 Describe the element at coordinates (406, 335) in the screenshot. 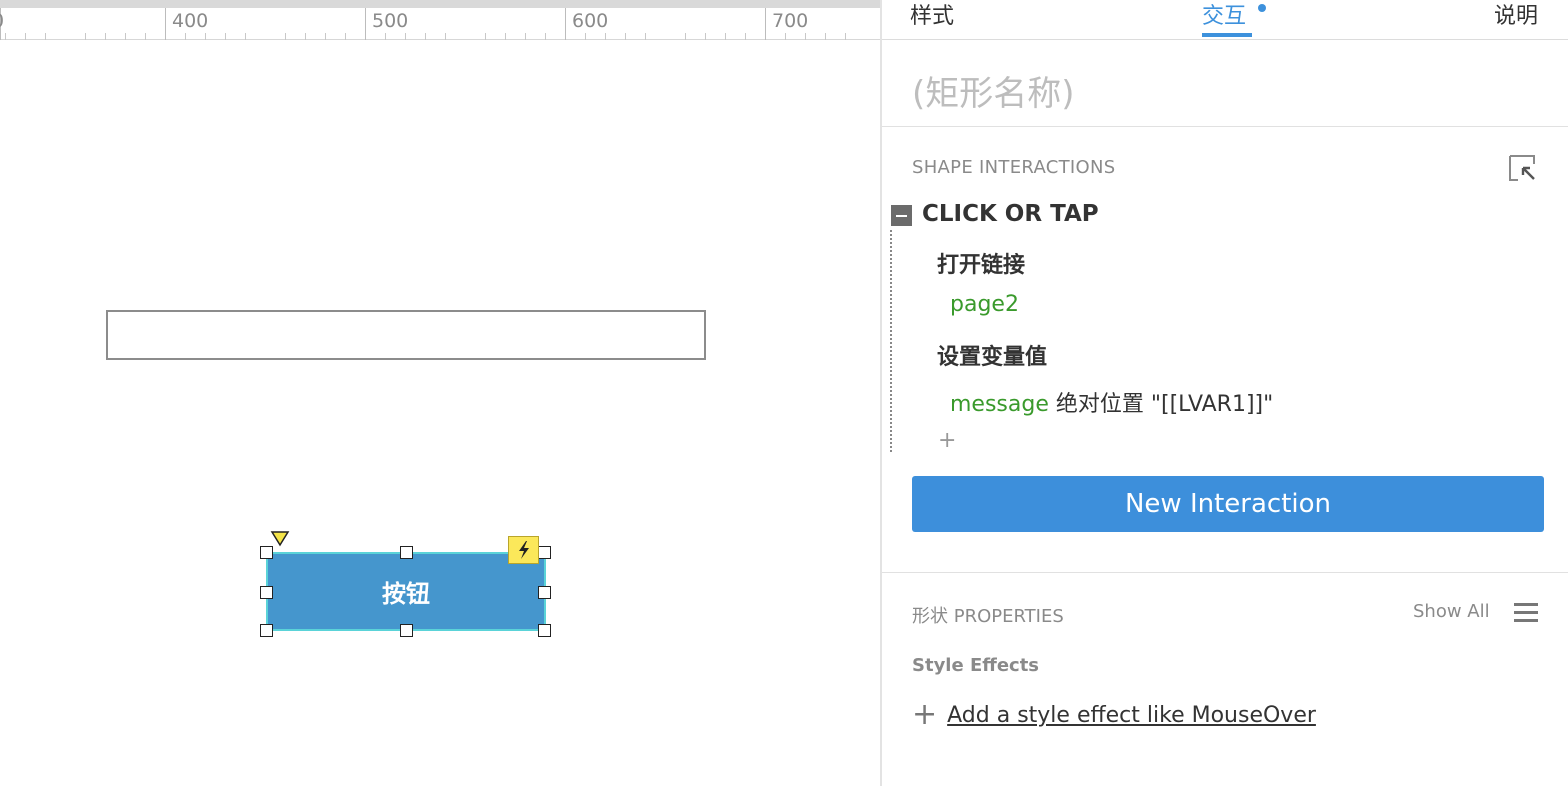

I see `text-field-widget` at that location.